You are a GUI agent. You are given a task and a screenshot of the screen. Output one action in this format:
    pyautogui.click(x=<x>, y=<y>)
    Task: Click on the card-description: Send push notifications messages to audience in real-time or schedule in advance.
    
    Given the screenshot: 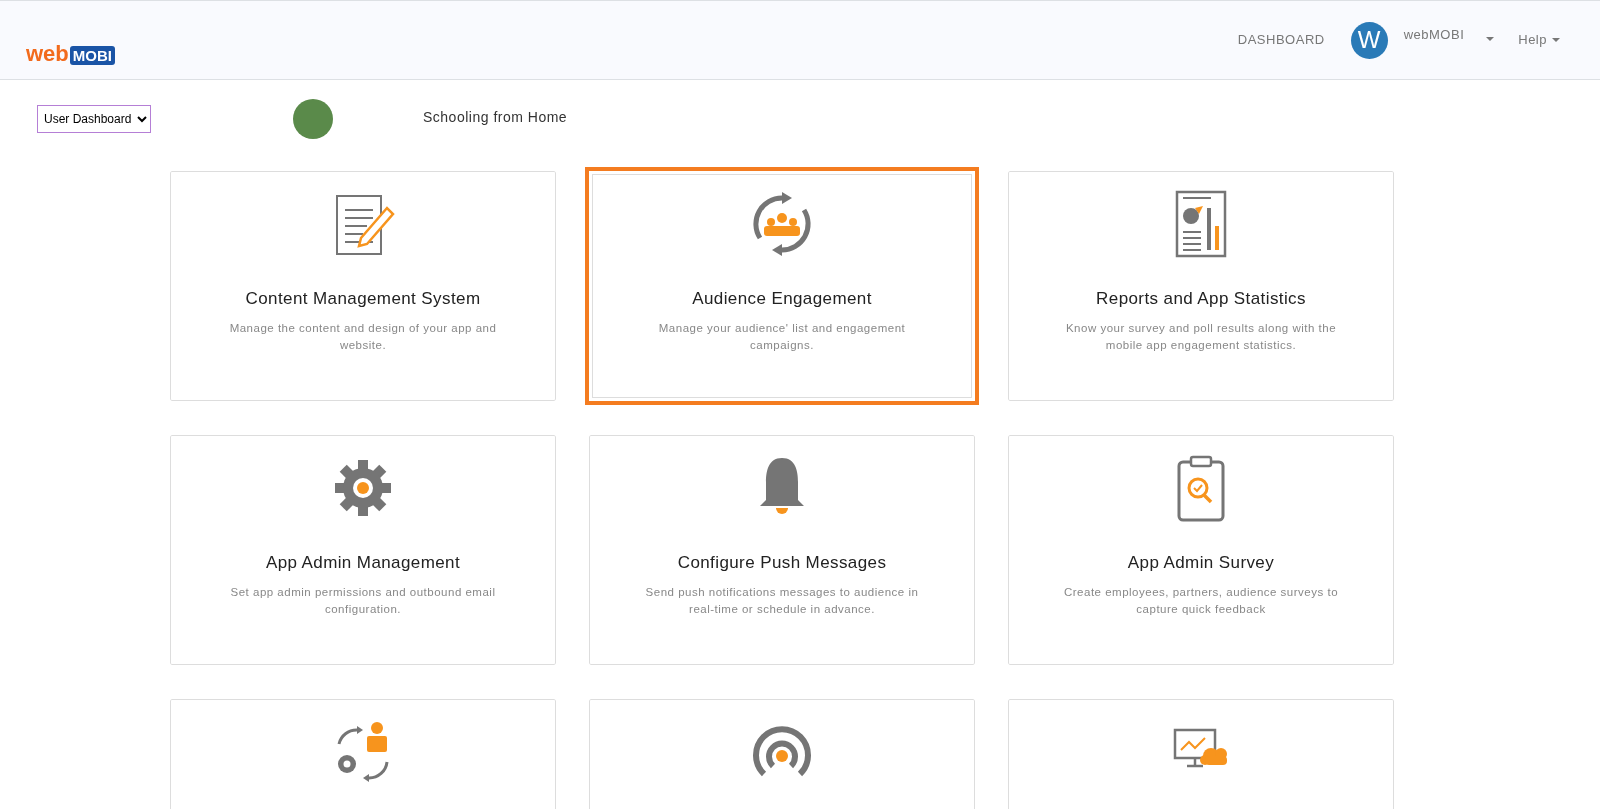 What is the action you would take?
    pyautogui.click(x=782, y=600)
    